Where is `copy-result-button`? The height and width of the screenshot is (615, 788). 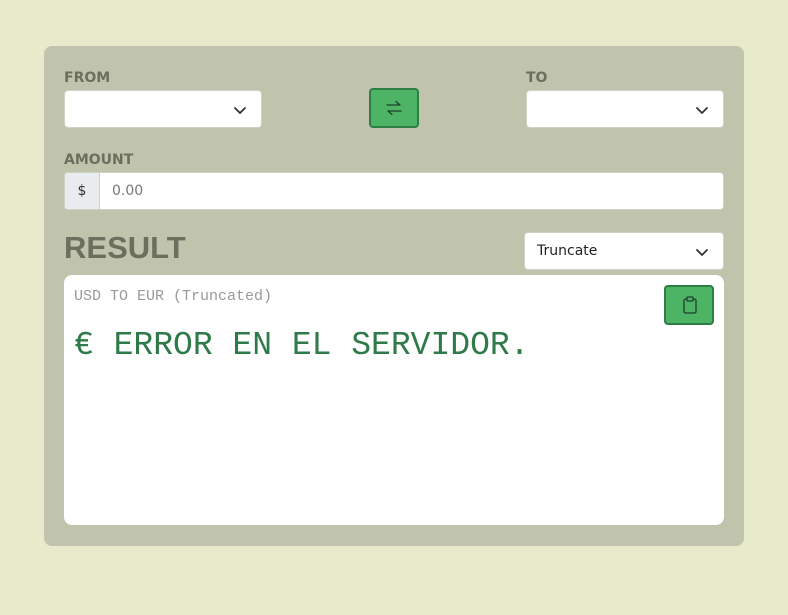
copy-result-button is located at coordinates (689, 305).